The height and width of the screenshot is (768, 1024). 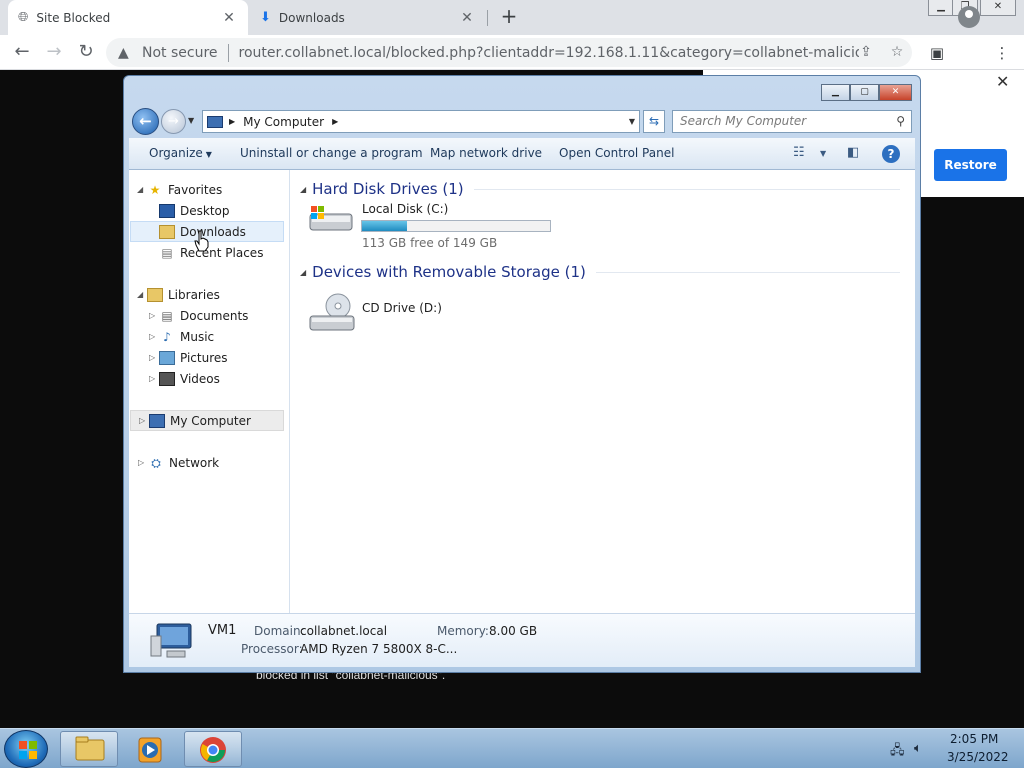 What do you see at coordinates (513, 631) in the screenshot?
I see `memory-value: 8.00 GB` at bounding box center [513, 631].